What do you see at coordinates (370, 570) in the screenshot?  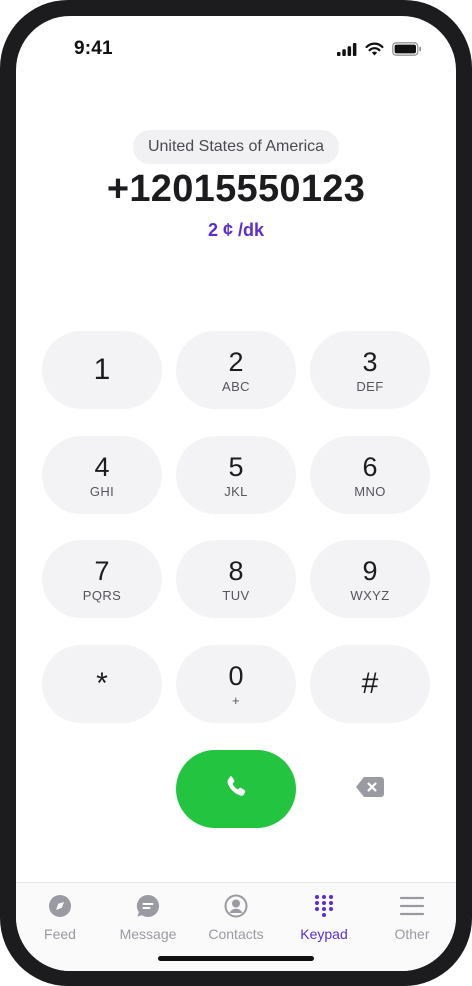 I see `key-digit: 9` at bounding box center [370, 570].